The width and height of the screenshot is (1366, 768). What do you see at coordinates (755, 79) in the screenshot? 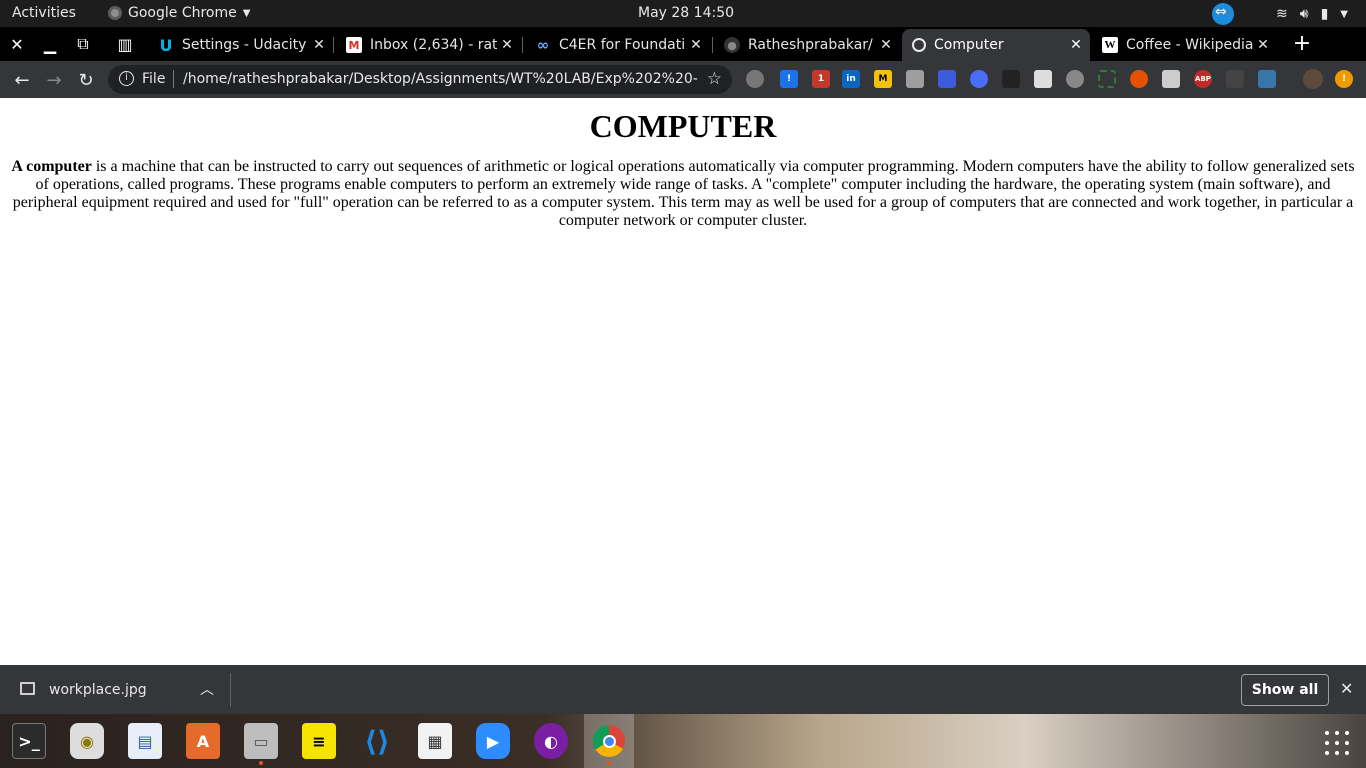
I see `hangouts-extension-icon` at bounding box center [755, 79].